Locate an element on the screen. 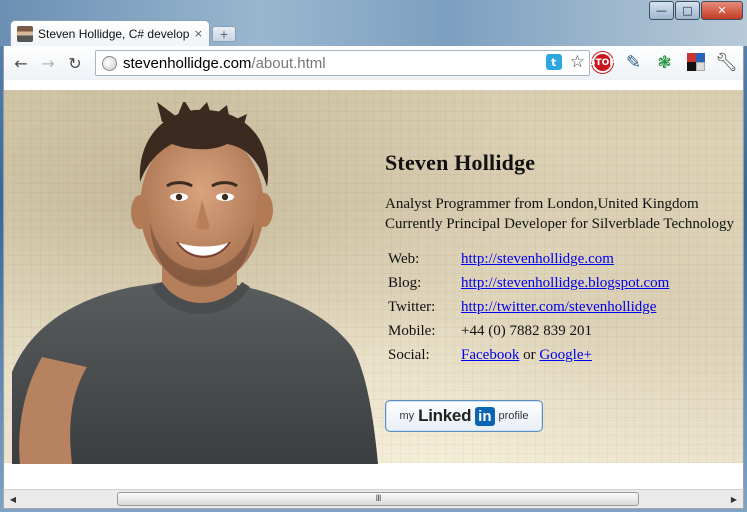 Image resolution: width=747 pixels, height=512 pixels. facebook-link: Facebook is located at coordinates (490, 355).